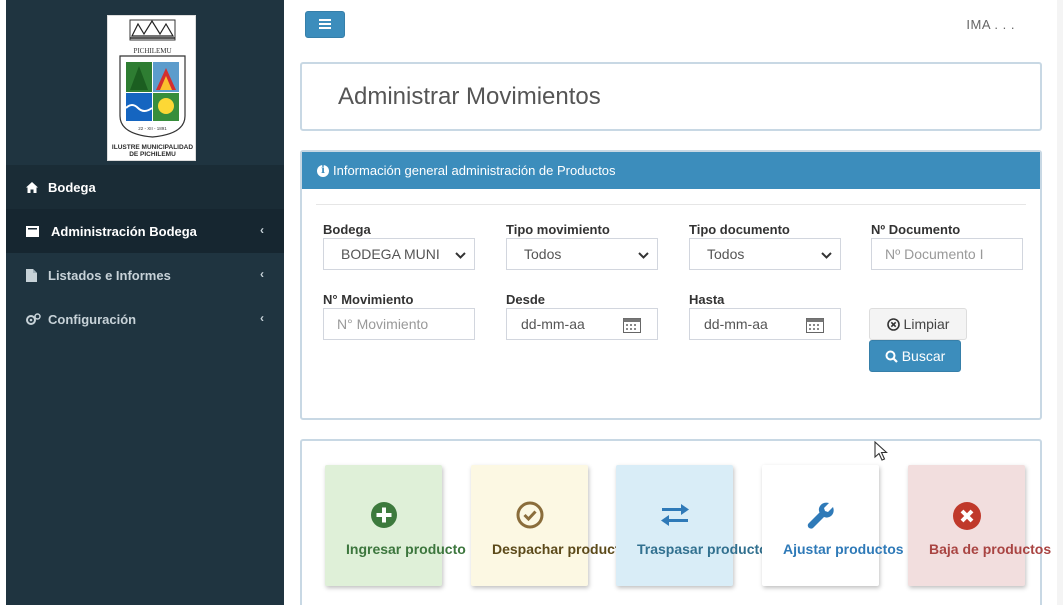 The image size is (1063, 605). Describe the element at coordinates (529, 515) in the screenshot. I see `check-circle-icon` at that location.